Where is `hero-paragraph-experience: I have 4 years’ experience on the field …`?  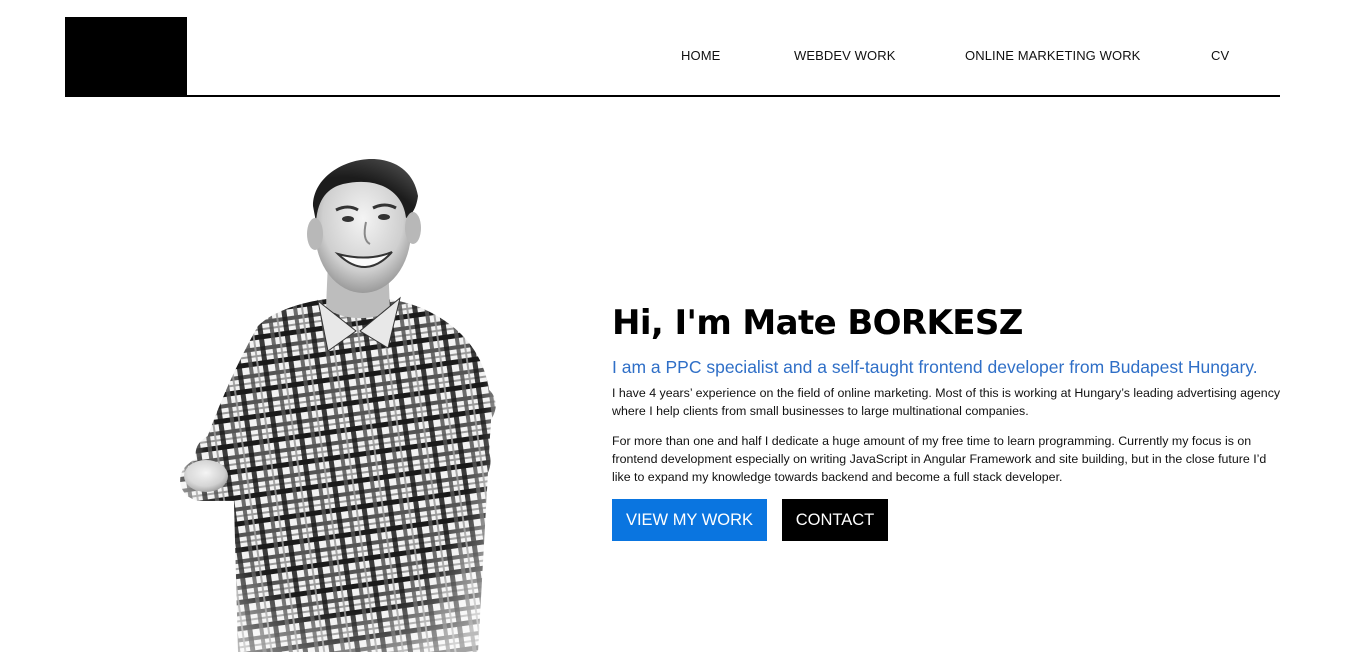
hero-paragraph-experience: I have 4 years’ experience on the field … is located at coordinates (946, 402).